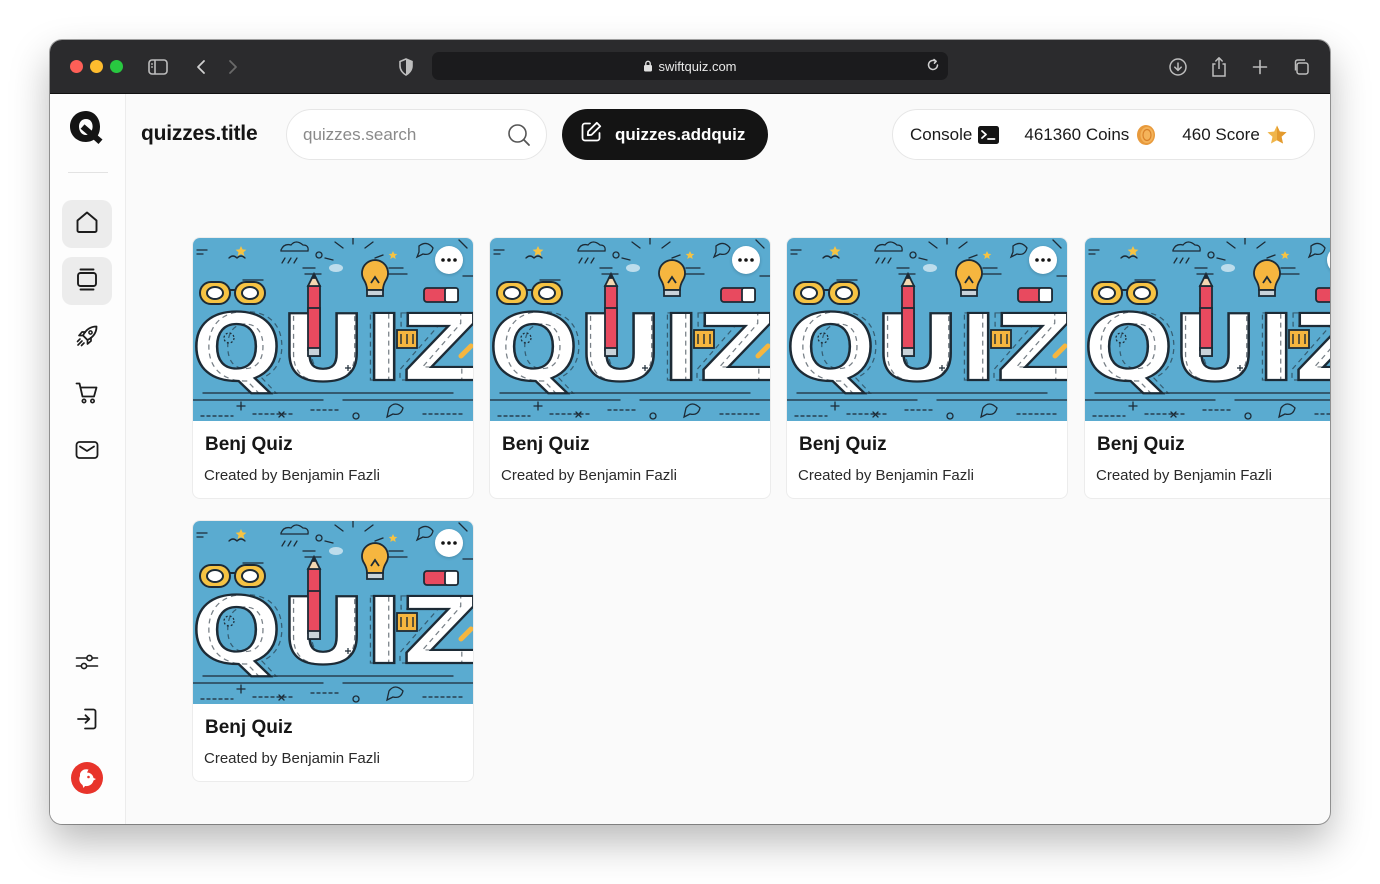  Describe the element at coordinates (158, 67) in the screenshot. I see `sidebar-toggle-icon` at that location.